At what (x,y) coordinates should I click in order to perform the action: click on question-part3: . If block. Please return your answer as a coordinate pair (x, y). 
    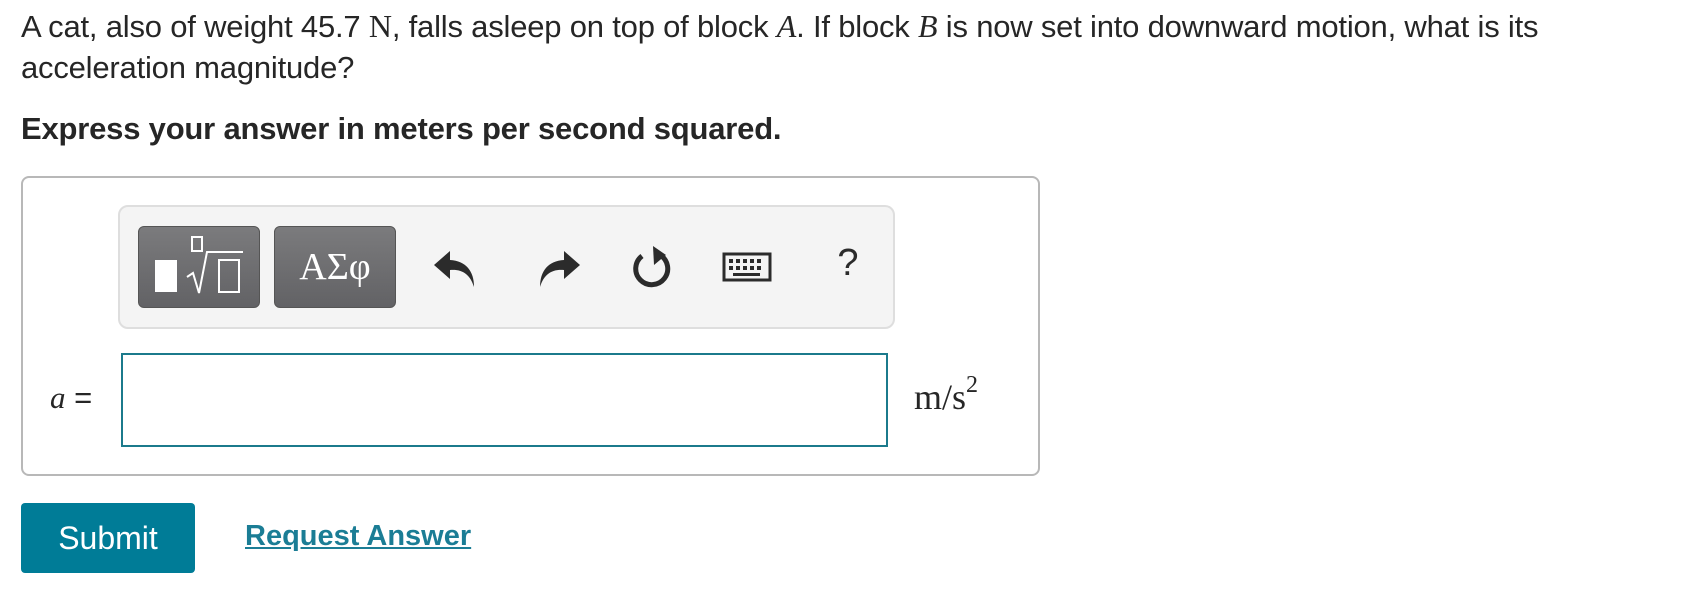
    Looking at the image, I should click on (857, 26).